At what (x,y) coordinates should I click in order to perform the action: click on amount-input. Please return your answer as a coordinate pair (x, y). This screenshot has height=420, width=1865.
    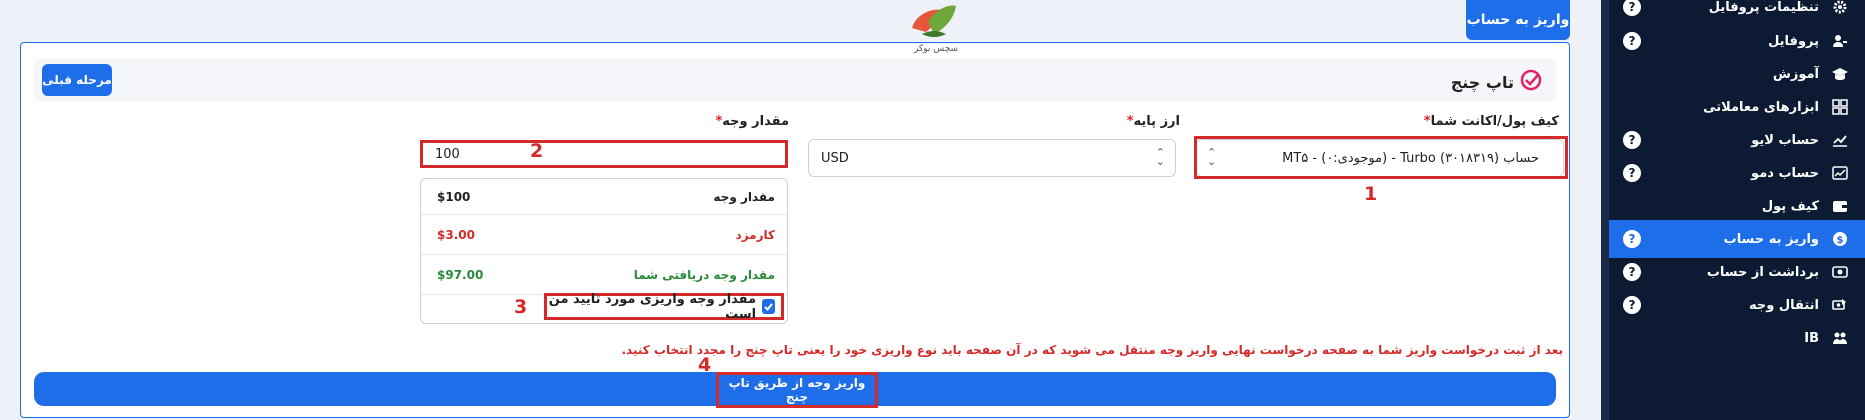
    Looking at the image, I should click on (604, 154).